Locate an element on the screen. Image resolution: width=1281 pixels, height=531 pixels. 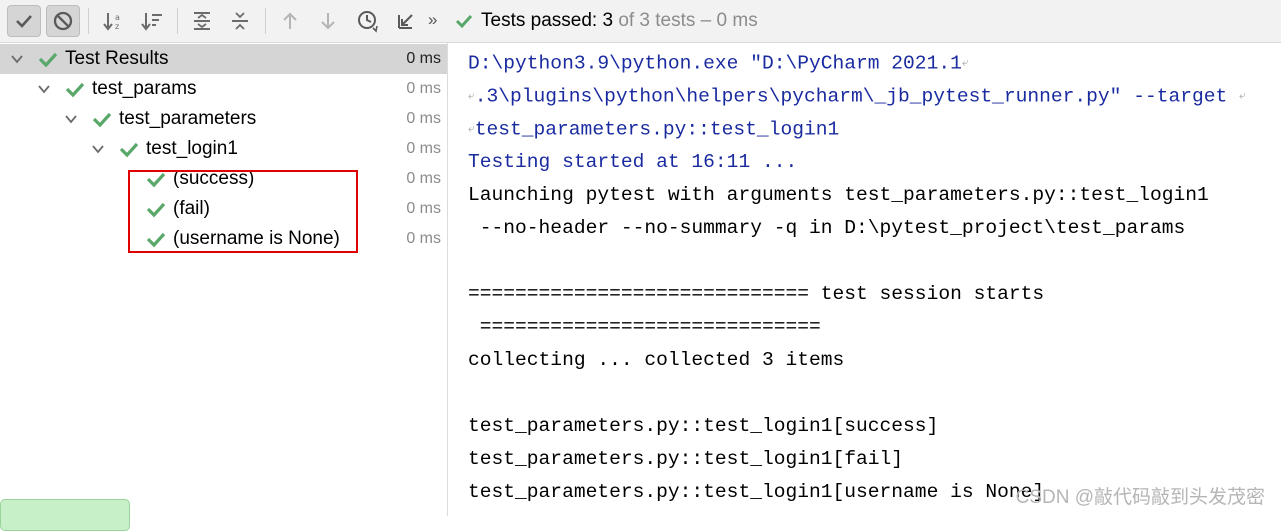
status-popup is located at coordinates (65, 515).